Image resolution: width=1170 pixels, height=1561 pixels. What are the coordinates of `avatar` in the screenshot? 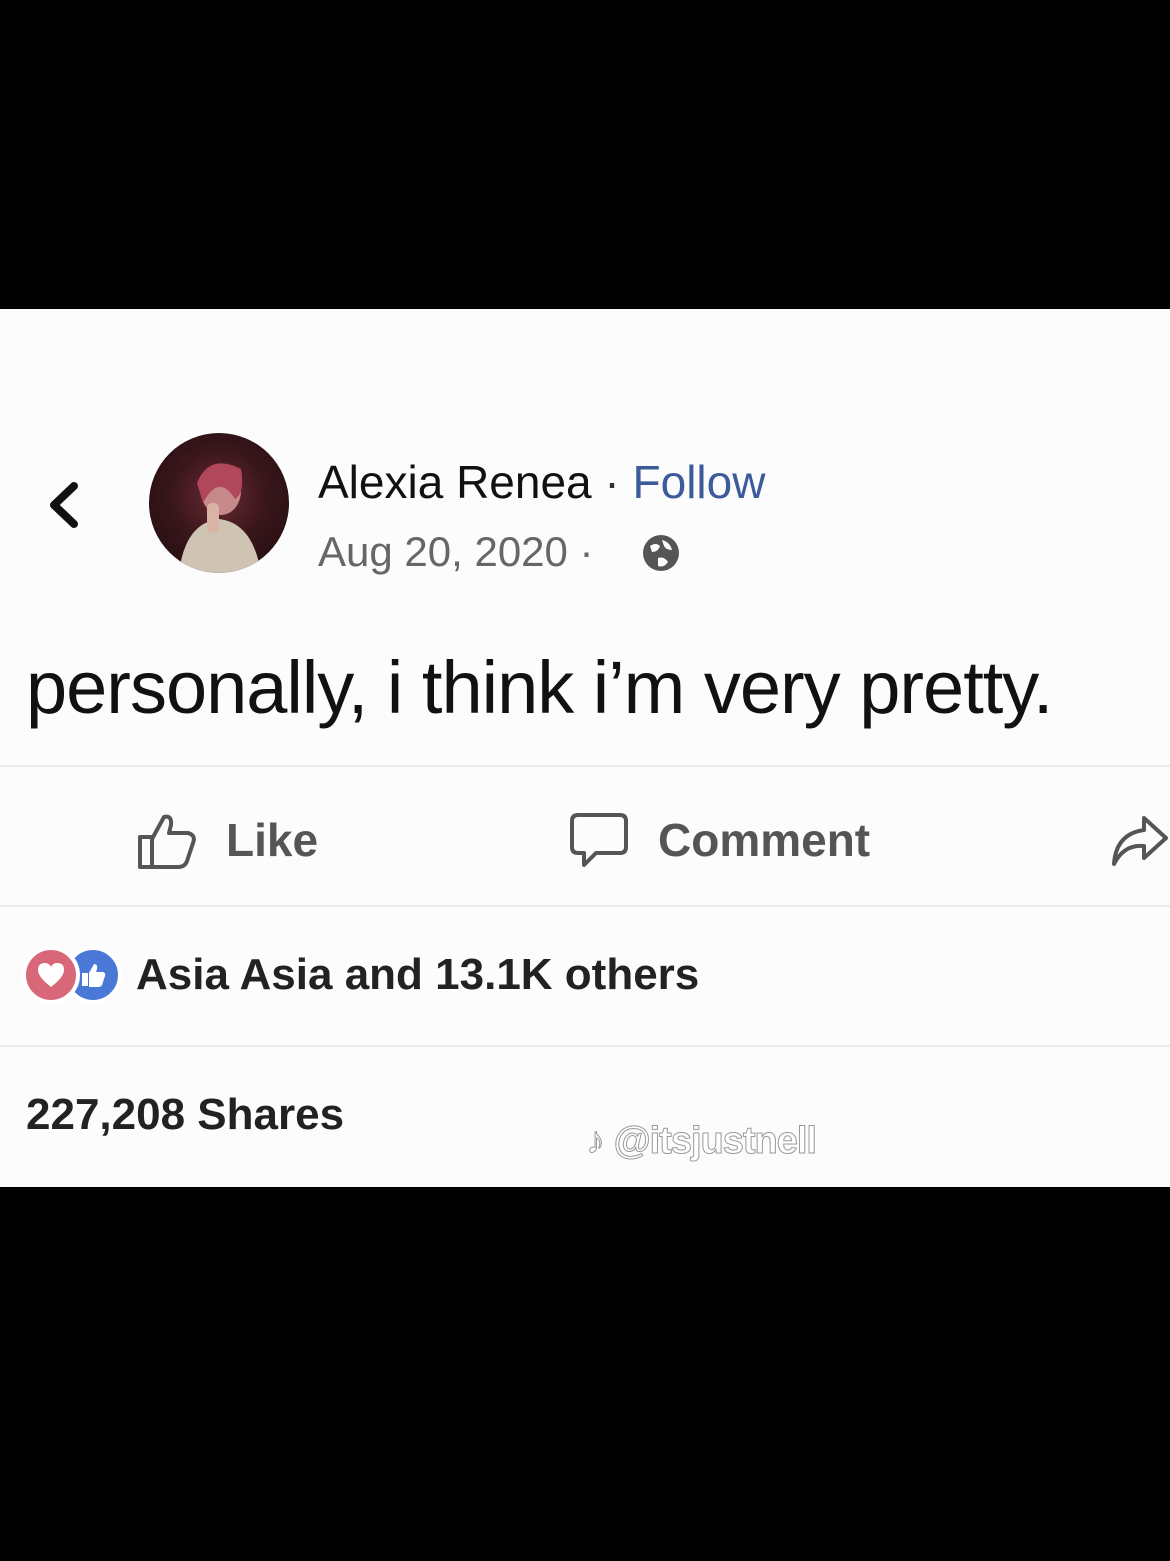 It's located at (219, 503).